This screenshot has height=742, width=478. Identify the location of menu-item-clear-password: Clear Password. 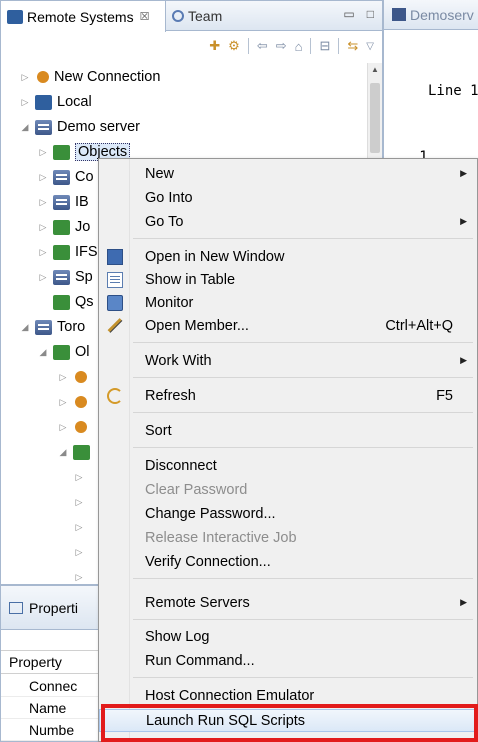
(288, 489).